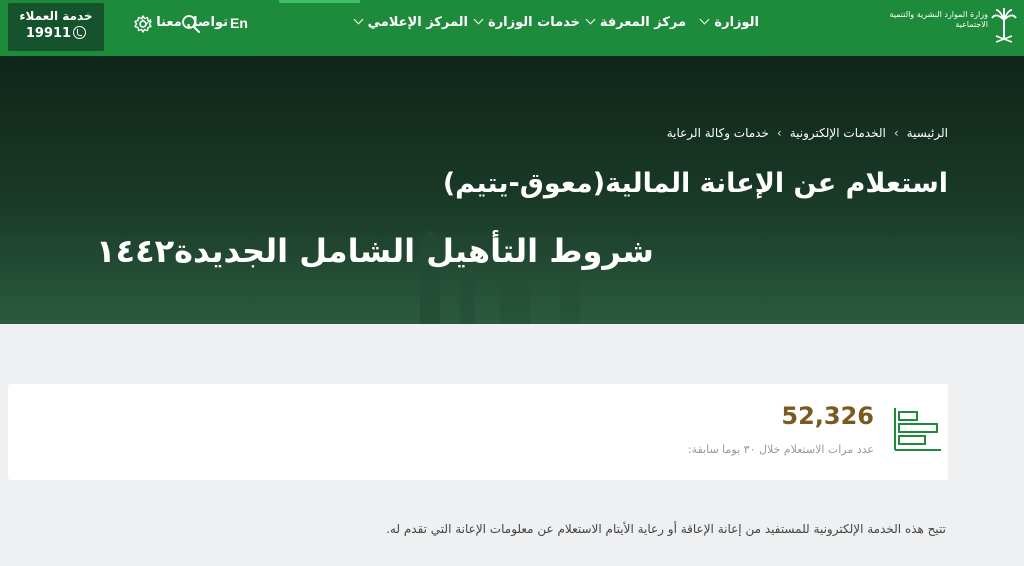 Image resolution: width=1024 pixels, height=566 pixels. I want to click on active-indicator, so click(319, 1).